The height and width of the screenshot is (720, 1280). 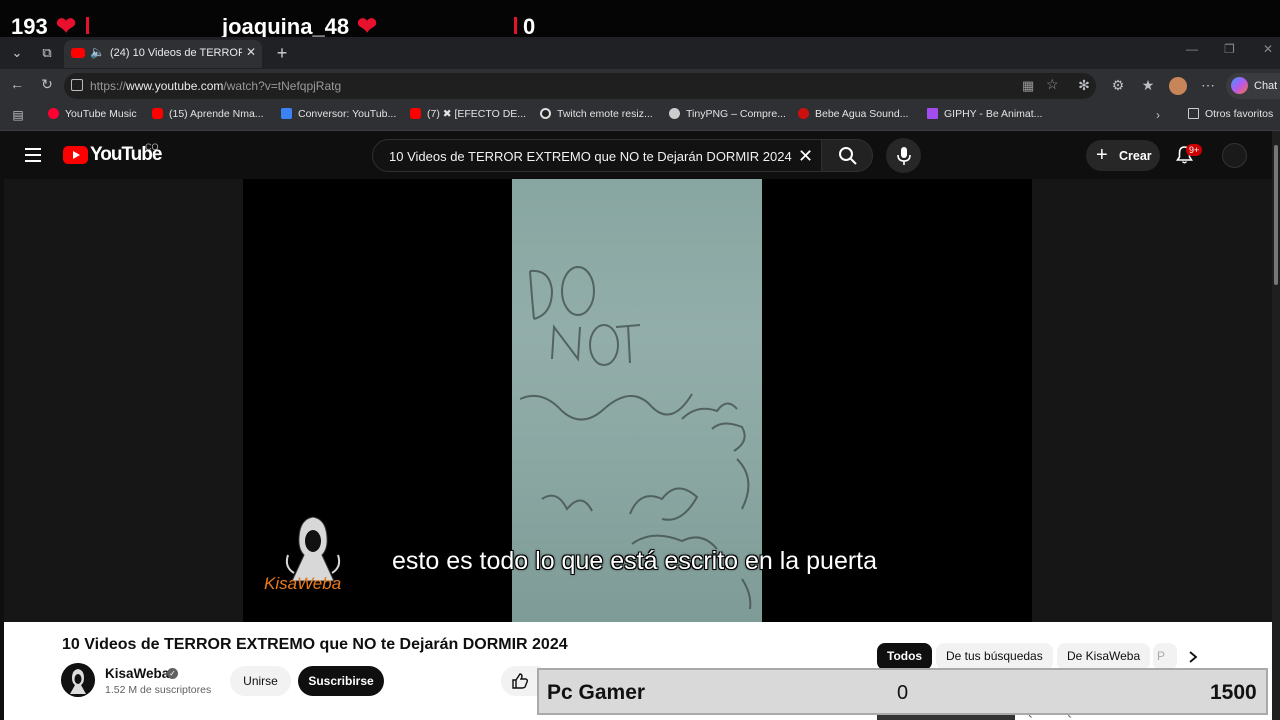 I want to click on chip-de-kisaweba: De KisaWeba, so click(x=1104, y=656).